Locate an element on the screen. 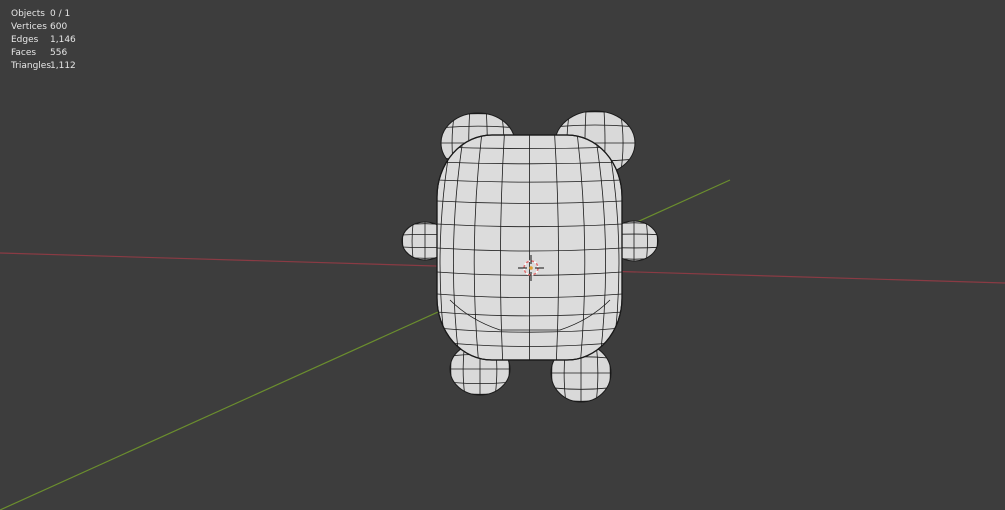  stat-value: 1,112 is located at coordinates (63, 66).